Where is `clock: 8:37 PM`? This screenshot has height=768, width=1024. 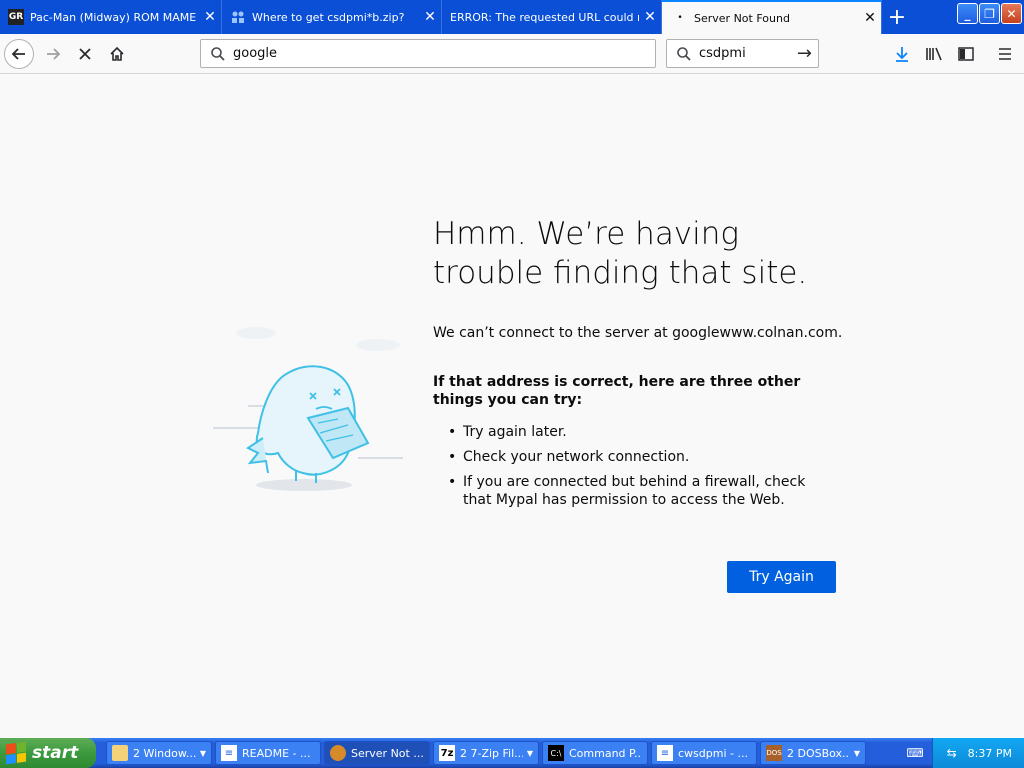
clock: 8:37 PM is located at coordinates (989, 753).